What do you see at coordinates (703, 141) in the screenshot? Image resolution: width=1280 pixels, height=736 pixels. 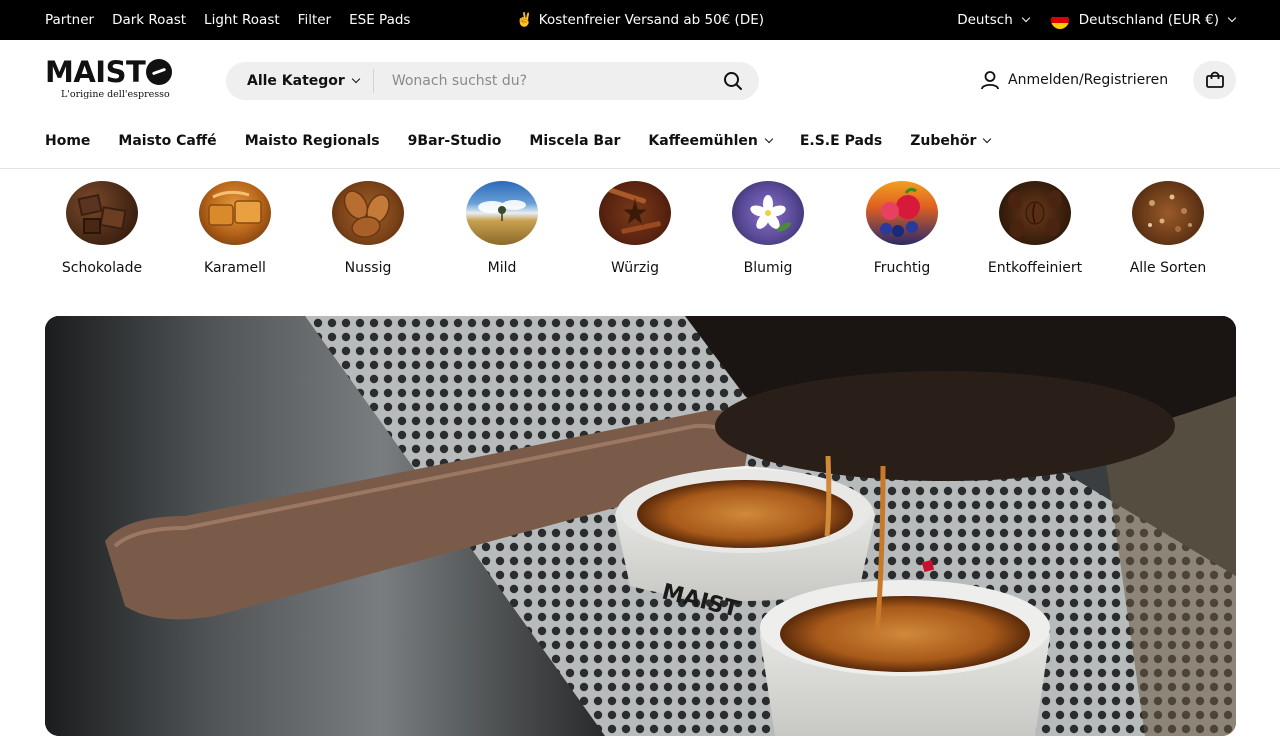 I see `nav-label: Kaffeemühlen` at bounding box center [703, 141].